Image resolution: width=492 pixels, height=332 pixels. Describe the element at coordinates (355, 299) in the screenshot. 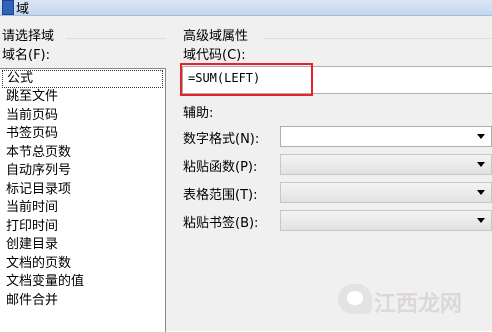

I see `watermark-logo-icon` at that location.